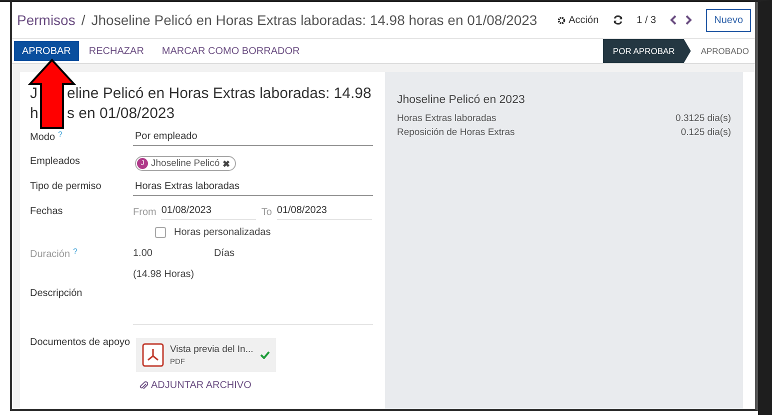 Image resolution: width=772 pixels, height=415 pixels. Describe the element at coordinates (253, 136) in the screenshot. I see `text-field: Por empleado` at that location.